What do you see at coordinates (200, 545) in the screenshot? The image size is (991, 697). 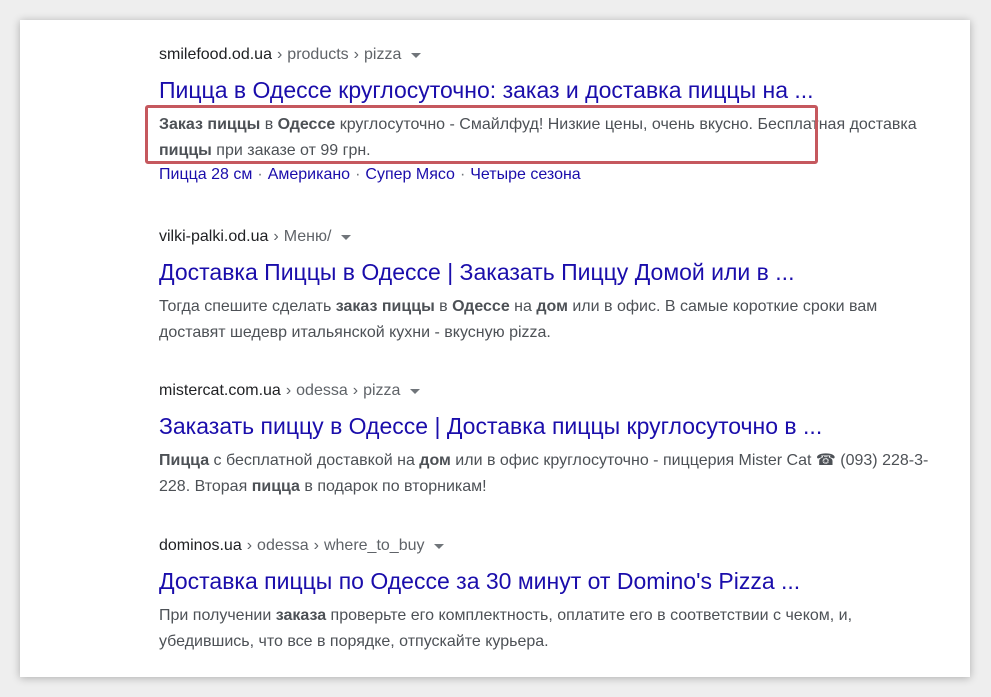 I see `result-domain: dominos.ua` at bounding box center [200, 545].